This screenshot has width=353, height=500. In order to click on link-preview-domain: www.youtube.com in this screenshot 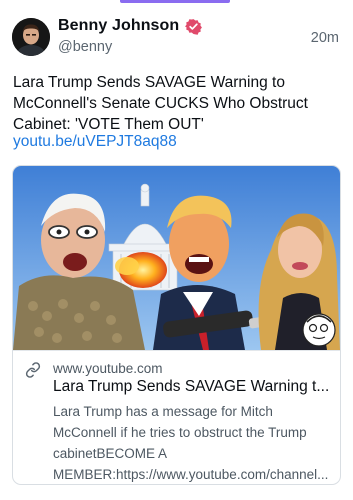, I will do `click(108, 368)`.